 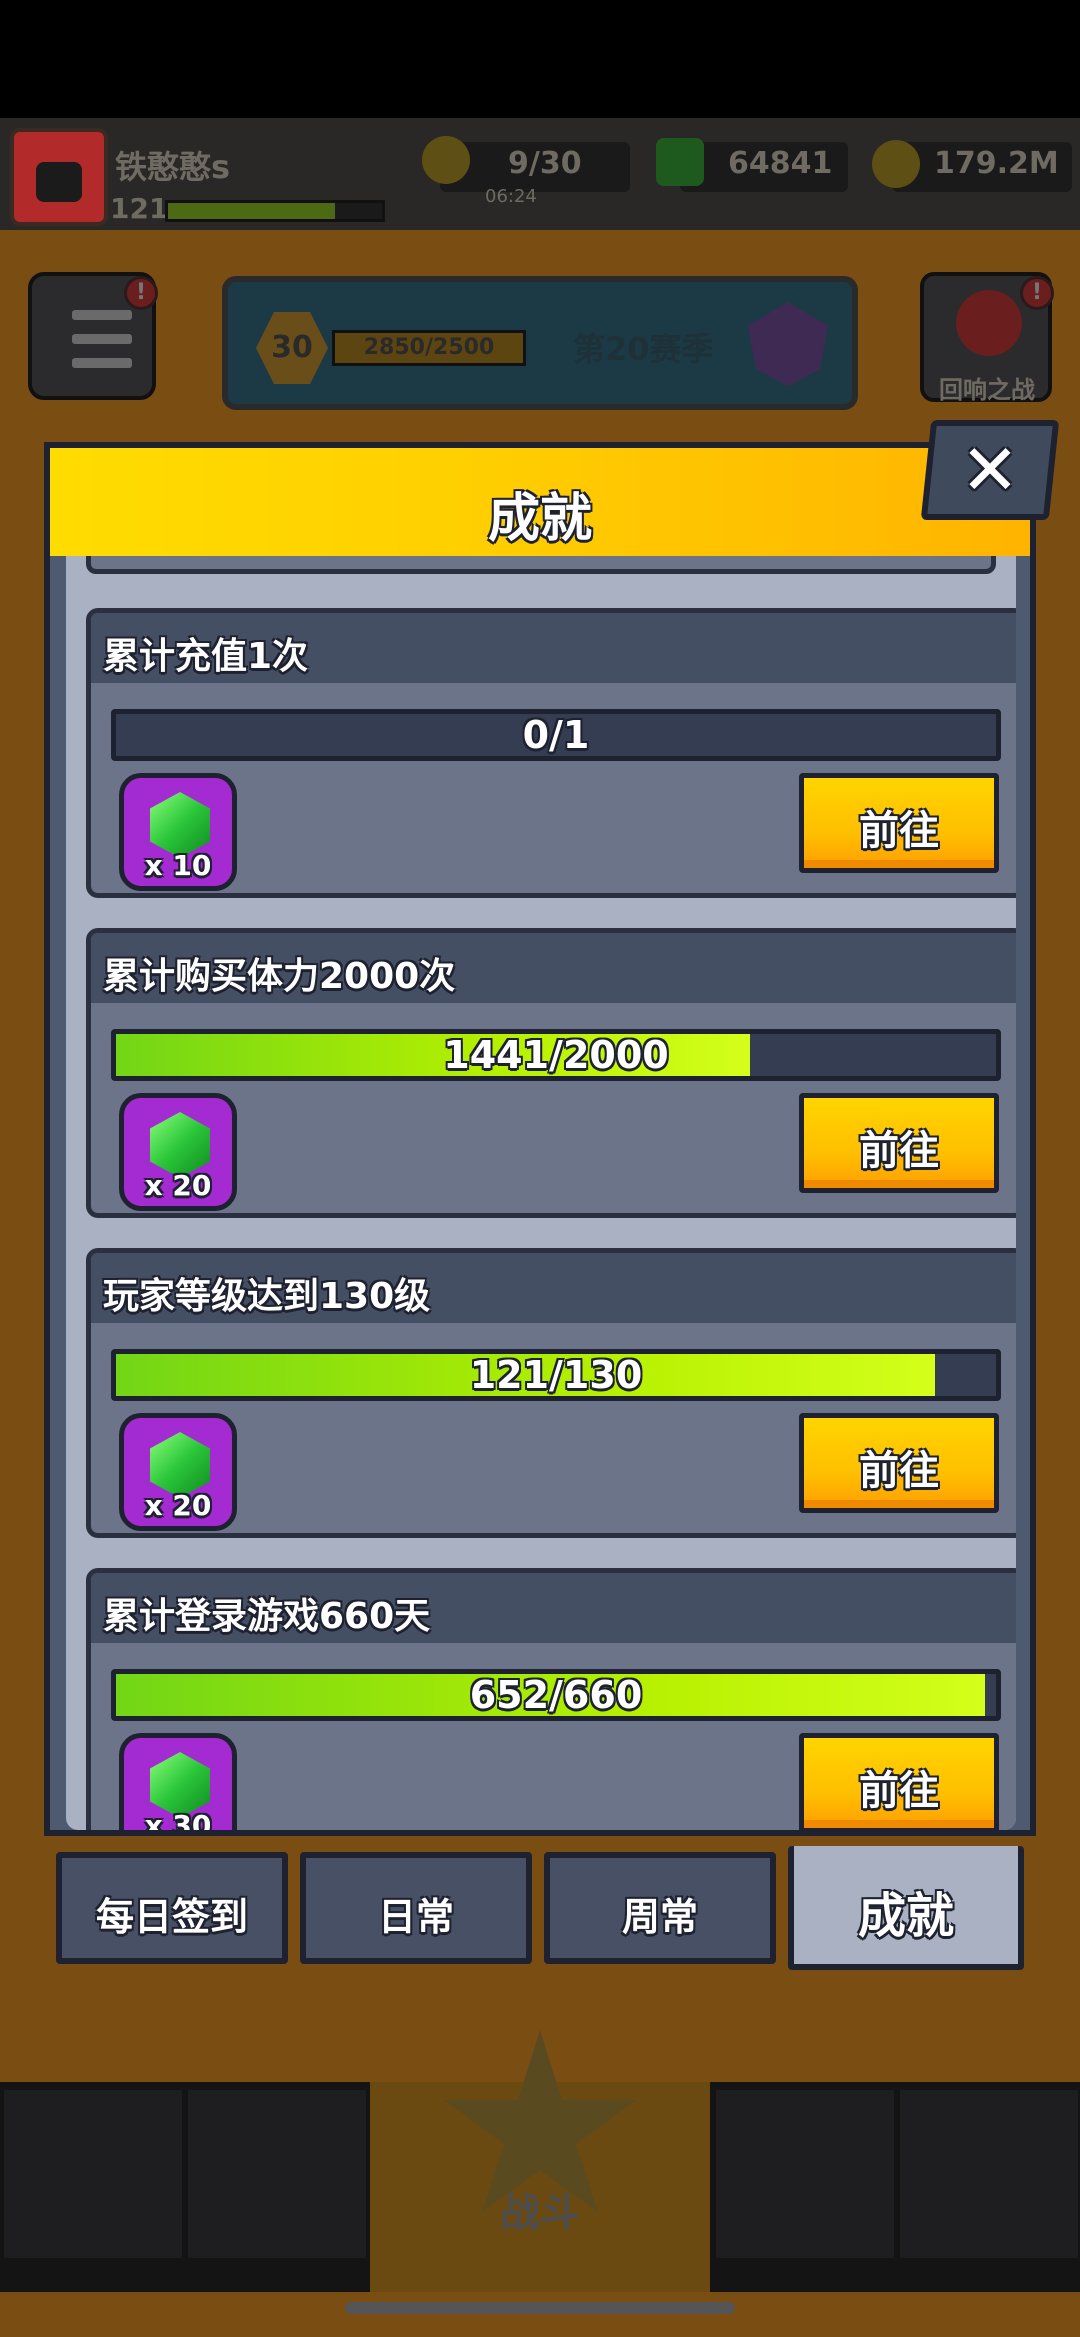 I want to click on progress-text: 0/1, so click(x=556, y=735).